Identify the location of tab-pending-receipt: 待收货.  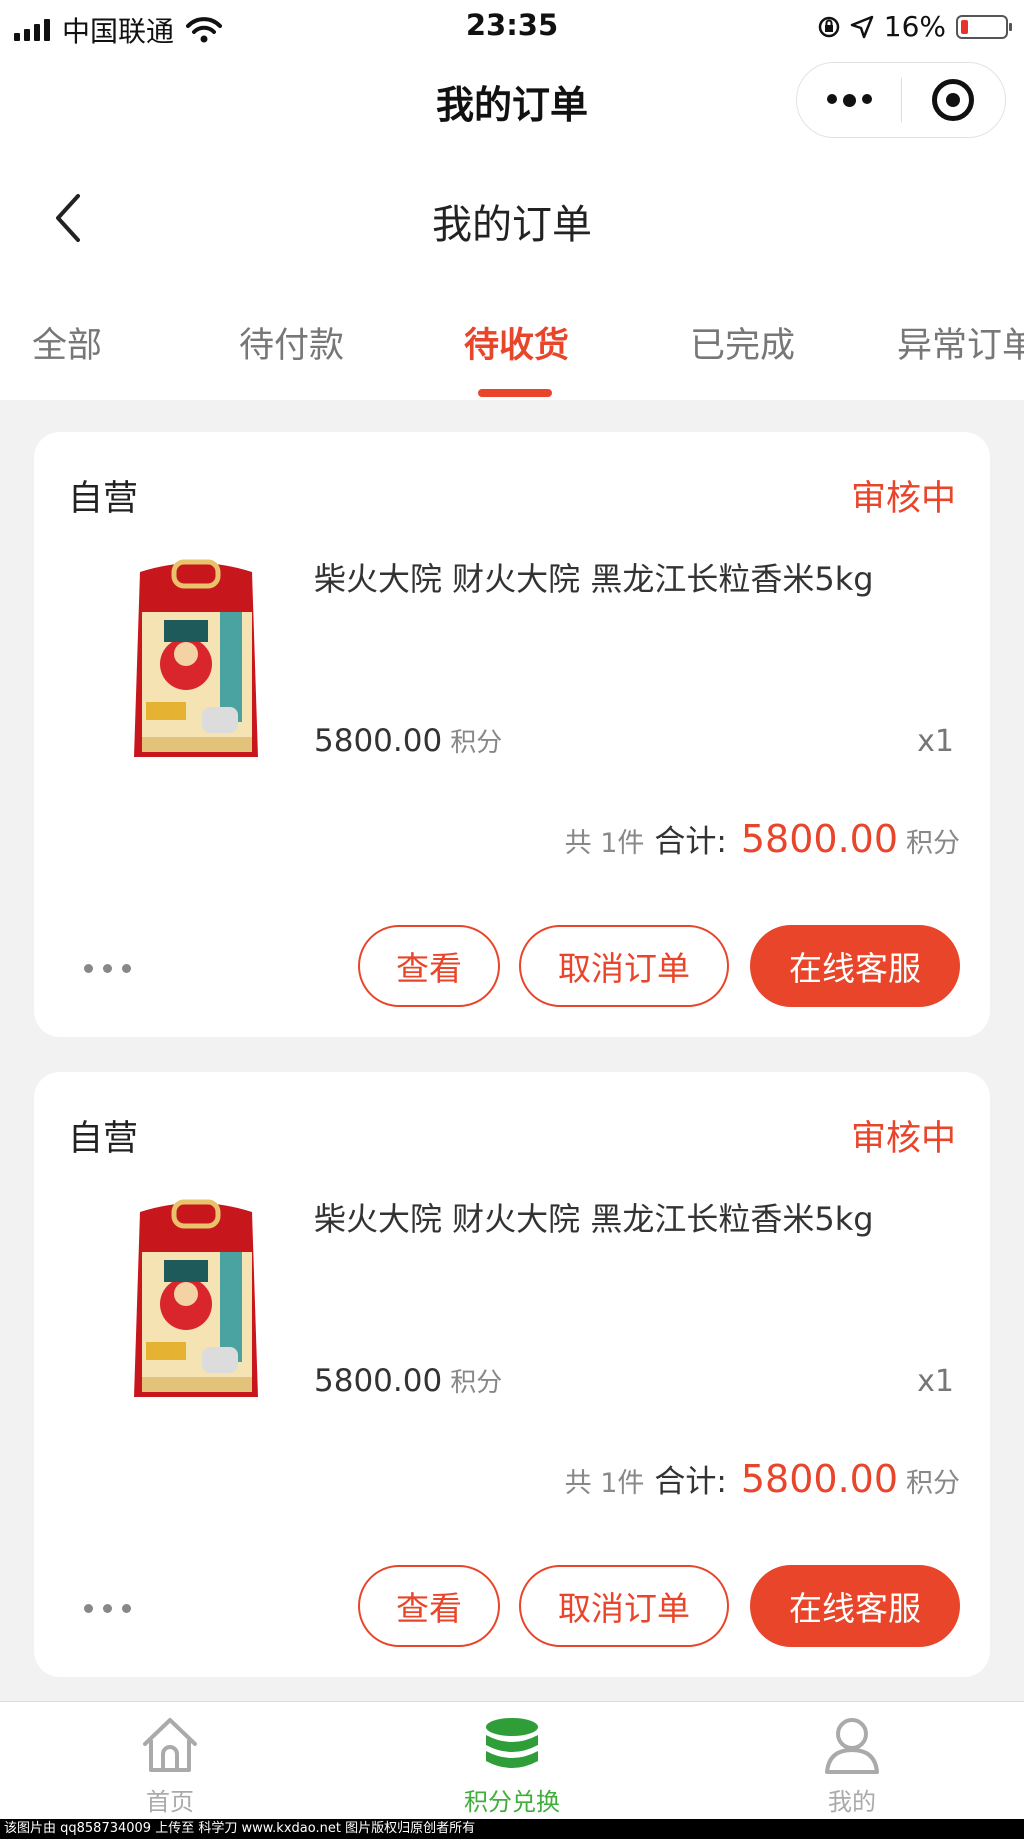
(516, 342).